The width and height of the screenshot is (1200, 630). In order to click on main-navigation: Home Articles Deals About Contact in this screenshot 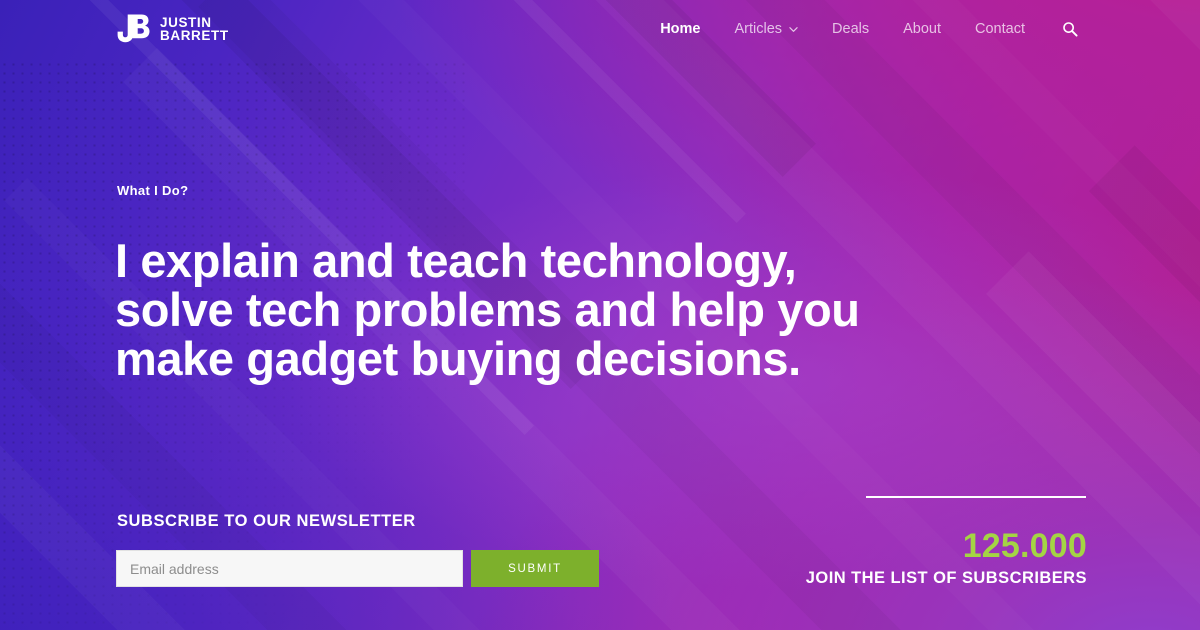, I will do `click(865, 29)`.